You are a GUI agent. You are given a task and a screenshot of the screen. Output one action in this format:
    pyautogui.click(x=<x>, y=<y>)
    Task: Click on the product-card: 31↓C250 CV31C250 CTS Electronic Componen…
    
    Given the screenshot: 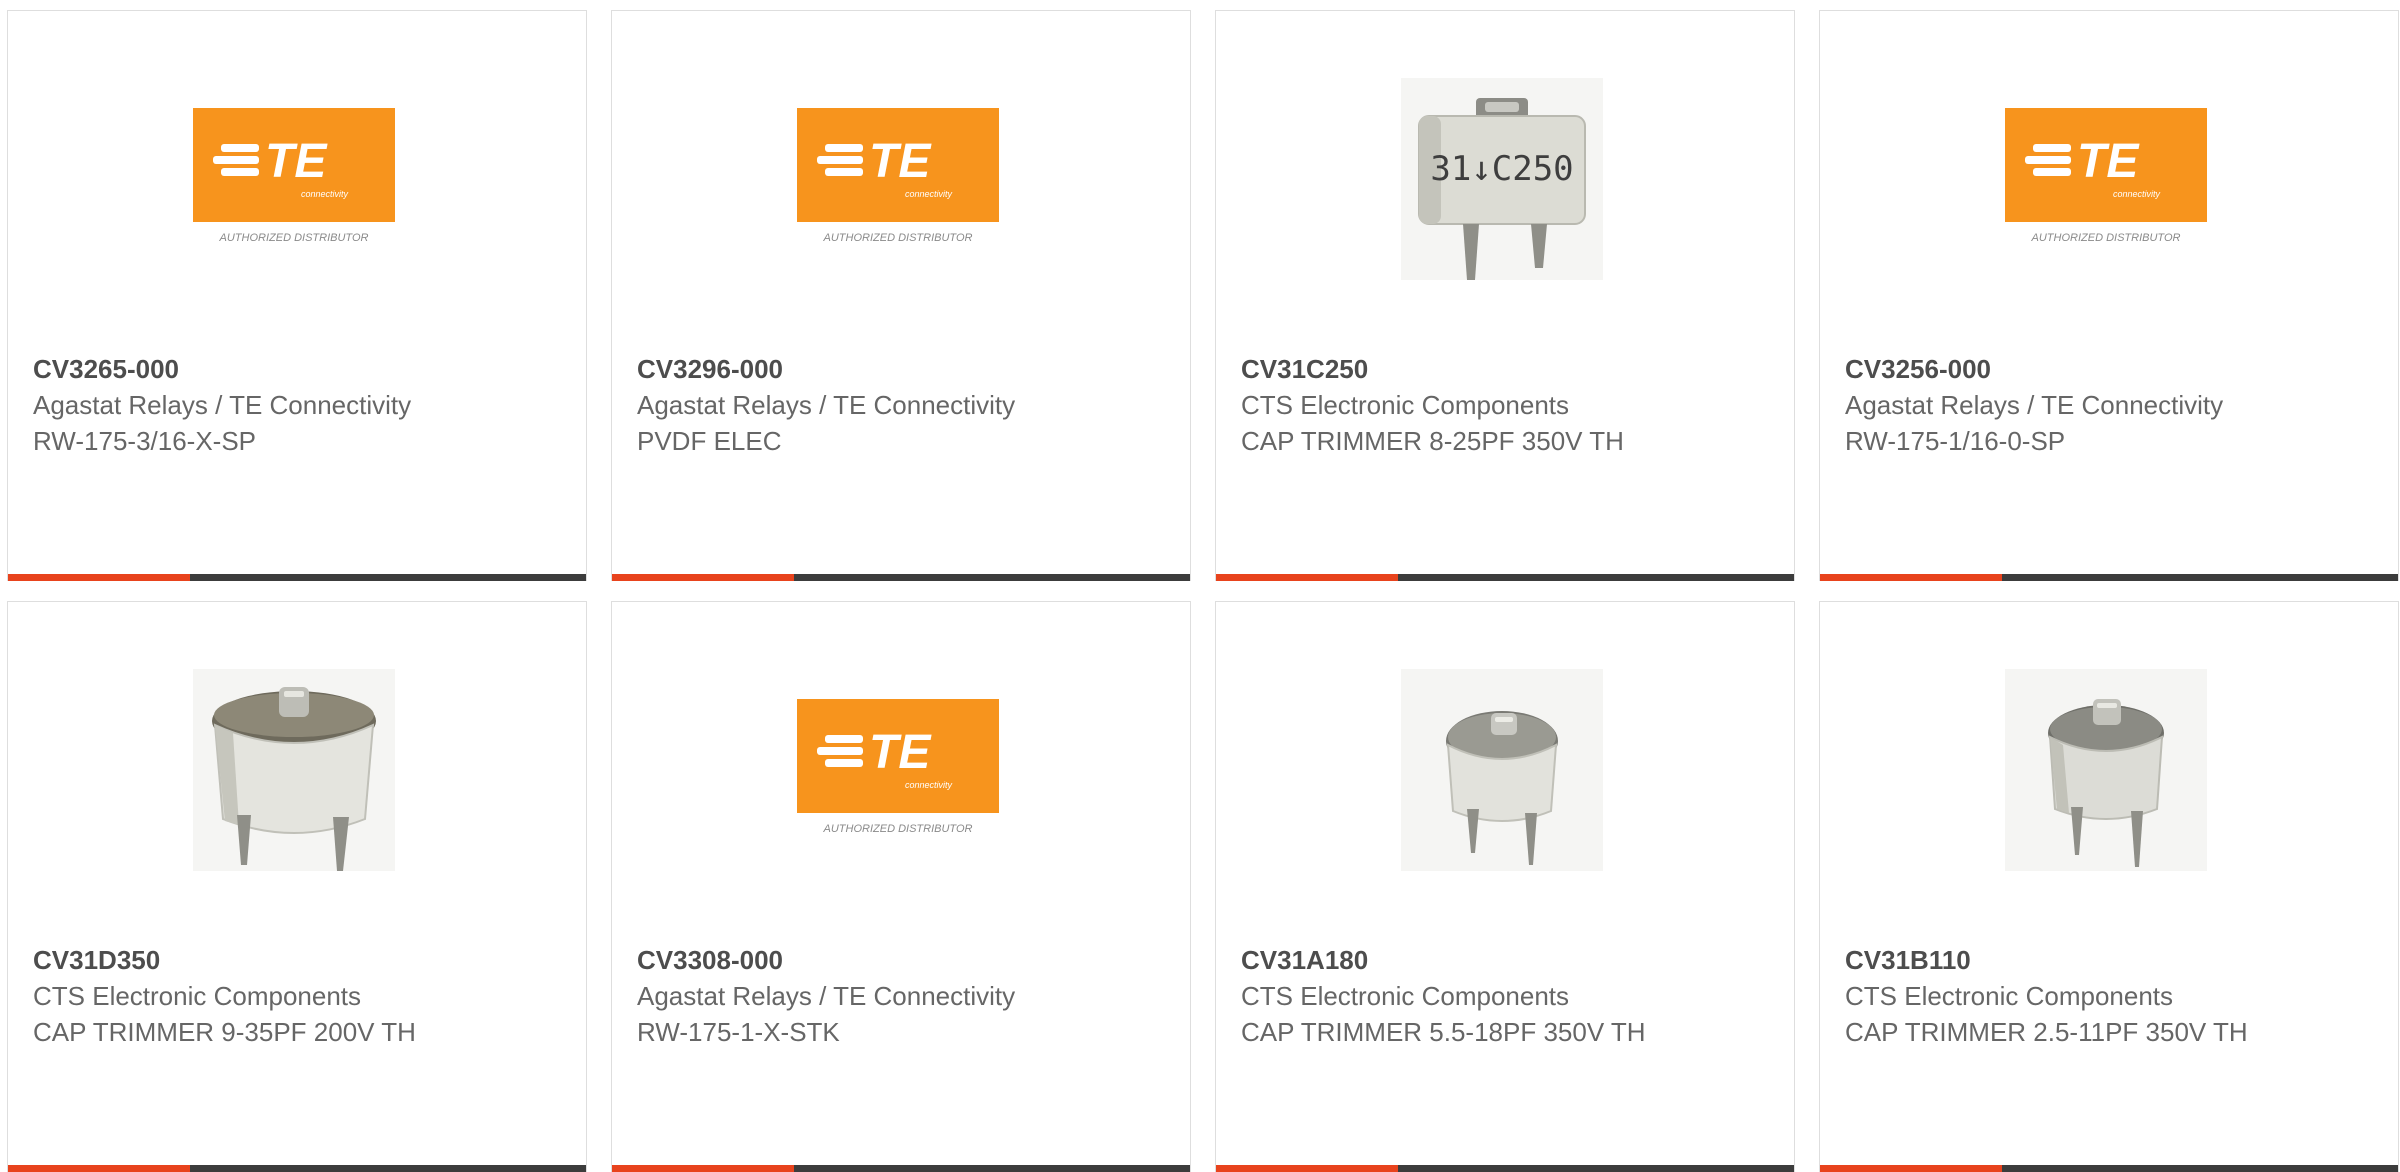 What is the action you would take?
    pyautogui.click(x=1505, y=295)
    